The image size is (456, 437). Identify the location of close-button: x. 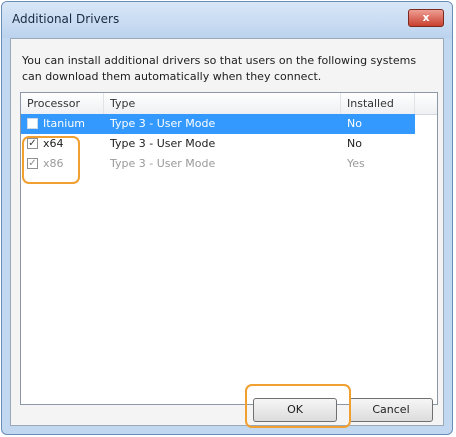
(426, 18).